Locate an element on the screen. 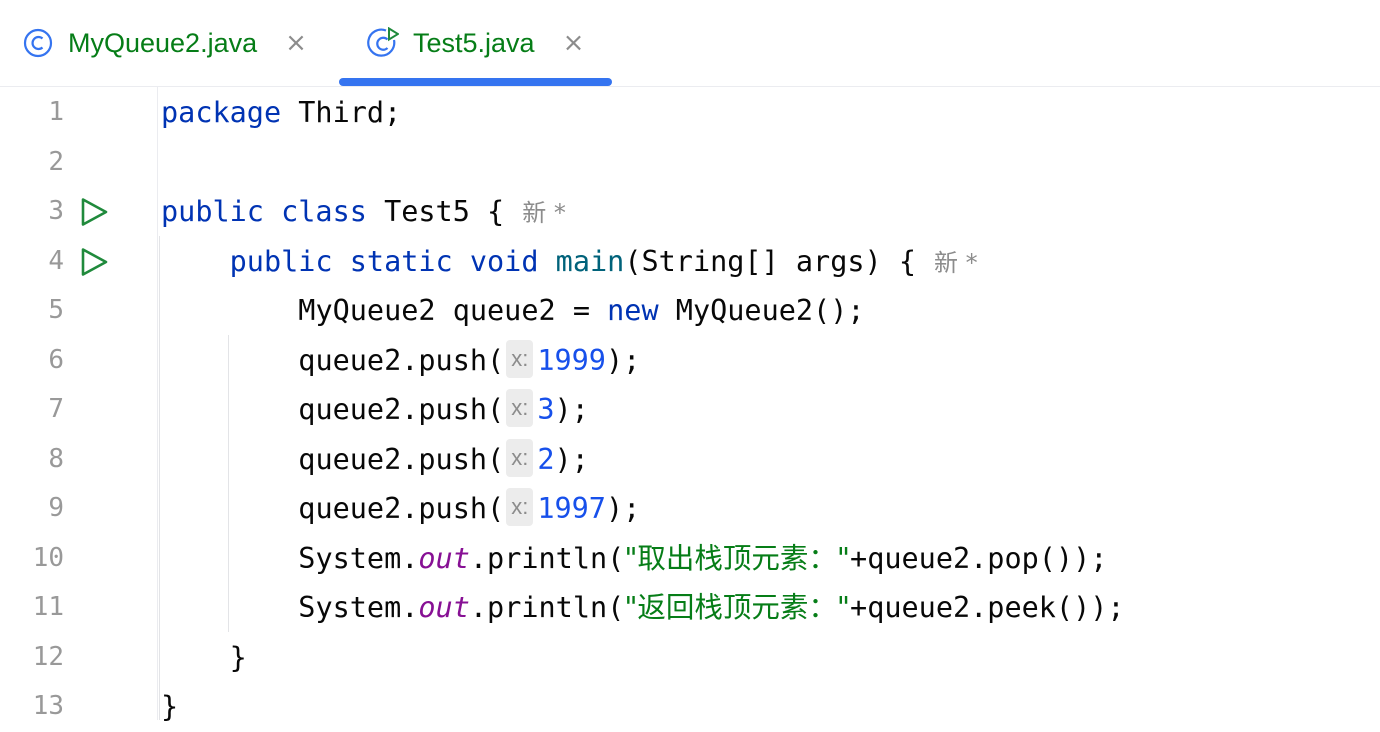  code-text: +queue2.pop()); is located at coordinates (979, 558).